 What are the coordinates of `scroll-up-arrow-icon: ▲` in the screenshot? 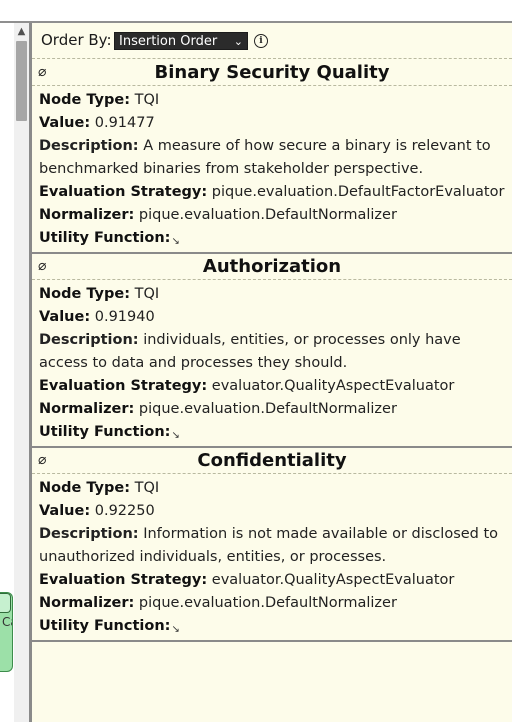 It's located at (21, 32).